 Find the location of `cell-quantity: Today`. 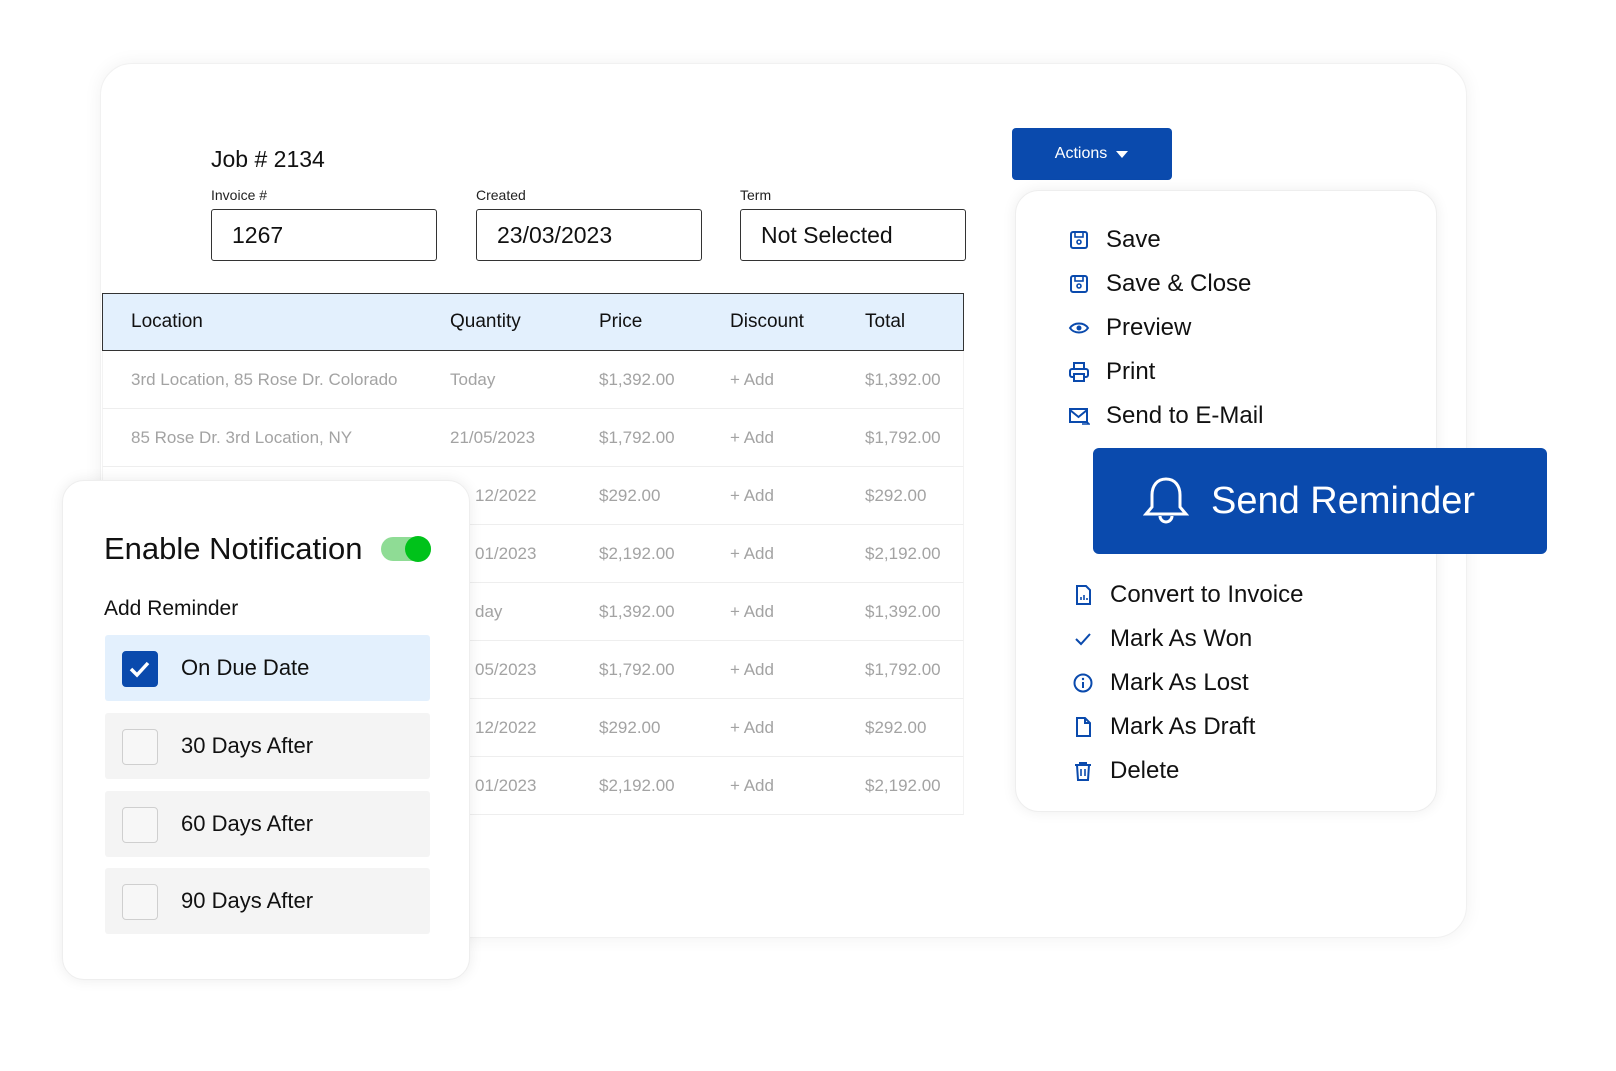

cell-quantity: Today is located at coordinates (473, 379).